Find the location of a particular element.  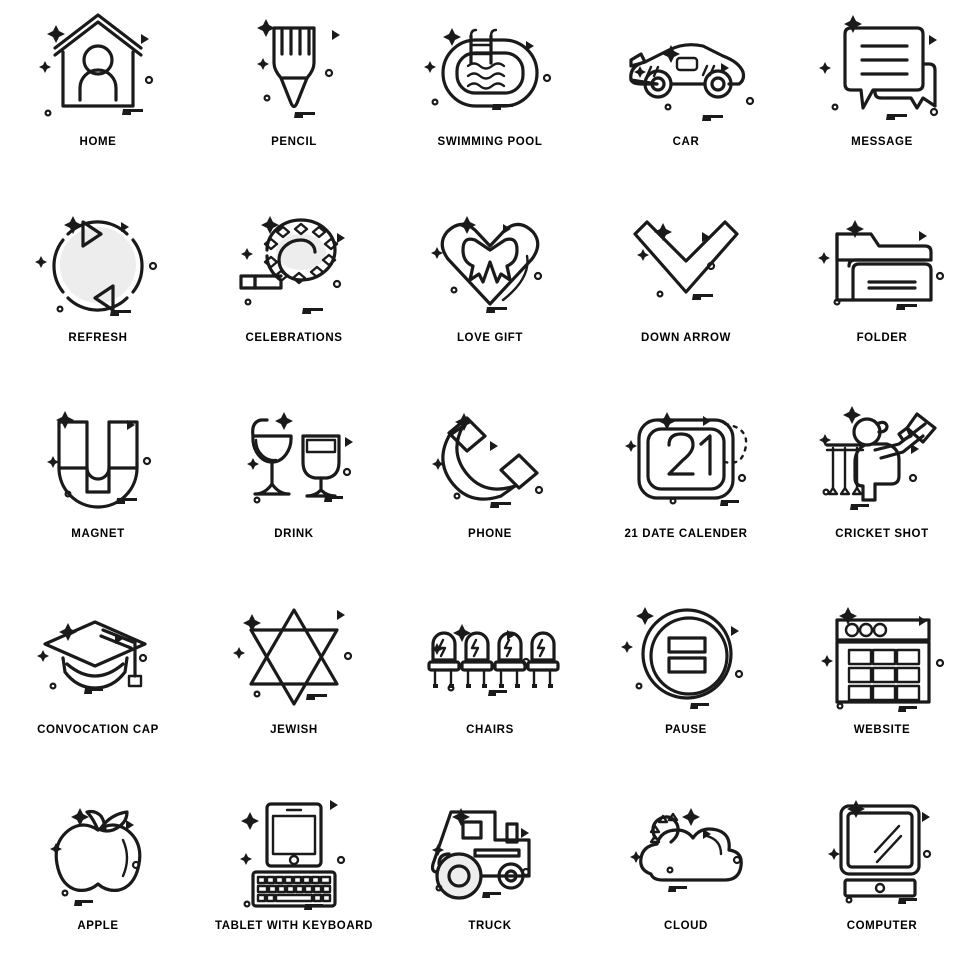

icon-cell-chairs: CHAIRS is located at coordinates (490, 686).